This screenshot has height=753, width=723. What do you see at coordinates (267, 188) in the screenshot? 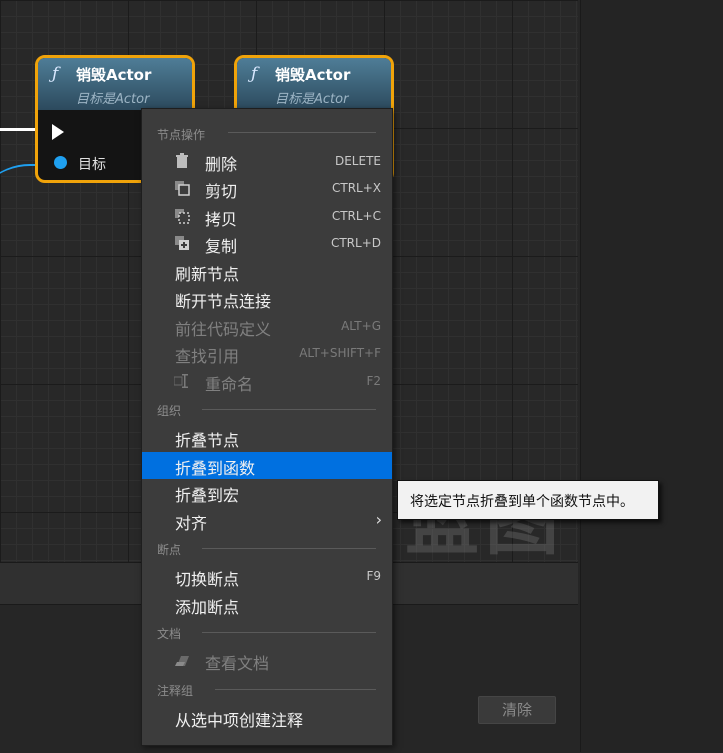
I see `menu-item-cut: 剪切 CTRL+X` at bounding box center [267, 188].